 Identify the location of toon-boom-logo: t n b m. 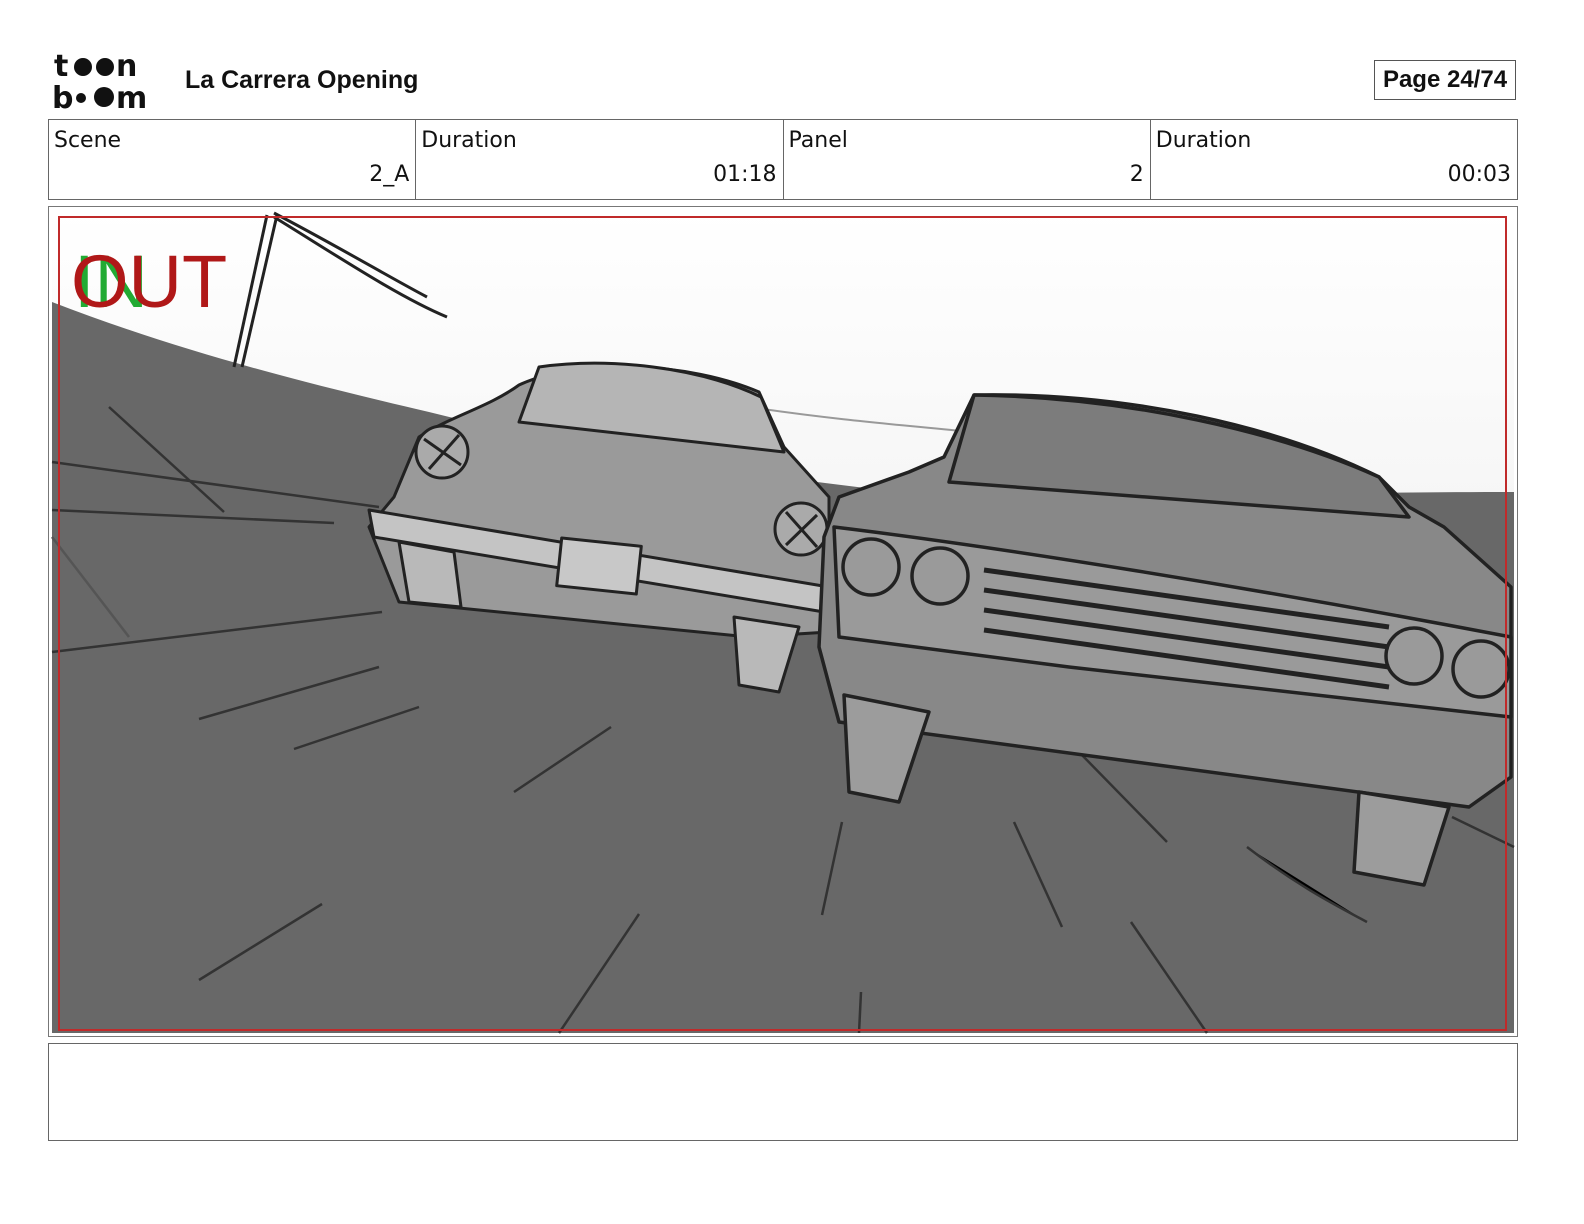
(107, 82).